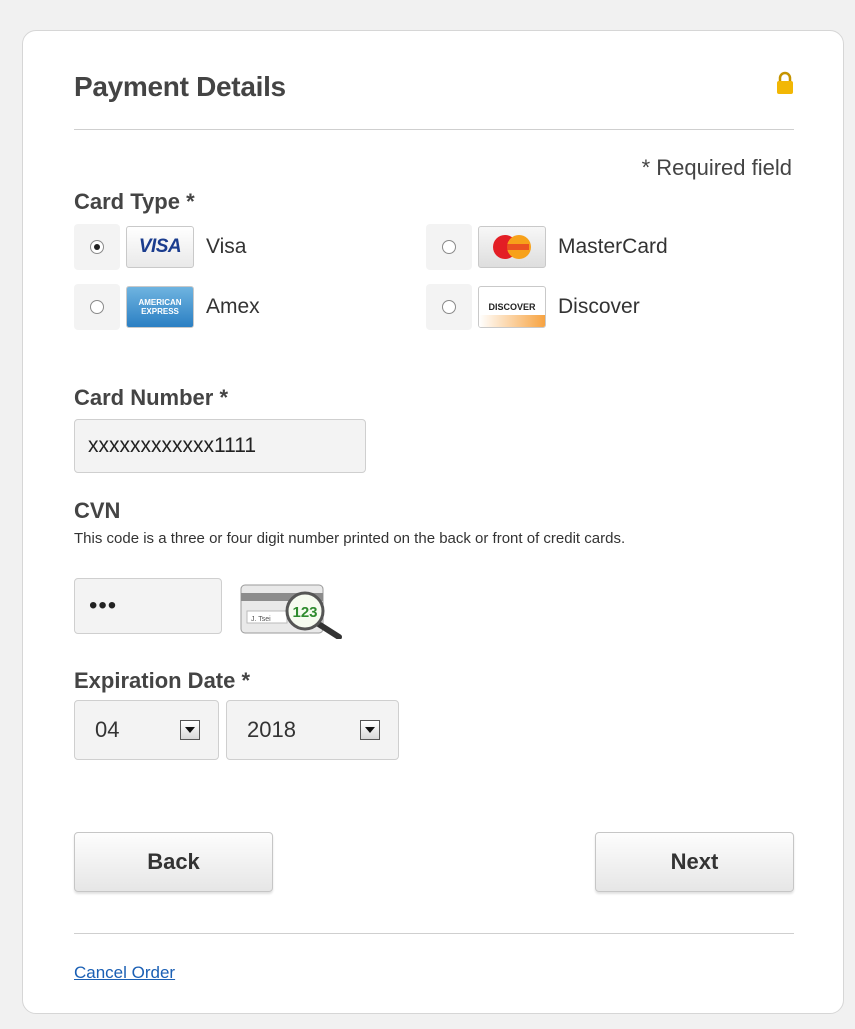 This screenshot has height=1029, width=855. I want to click on card-type-option-amex: AMERICAN EXPRESS Amex, so click(167, 307).